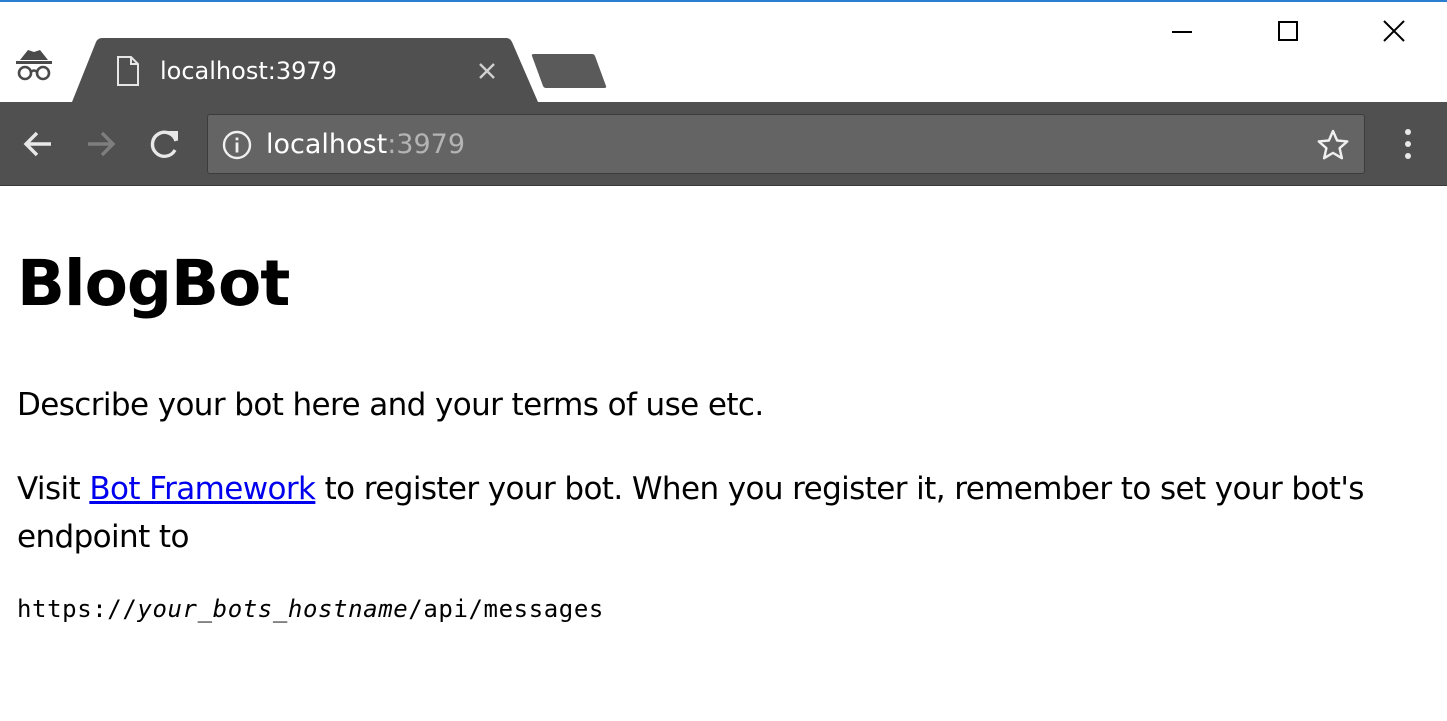  Describe the element at coordinates (77, 609) in the screenshot. I see `endpoint-scheme: https://` at that location.